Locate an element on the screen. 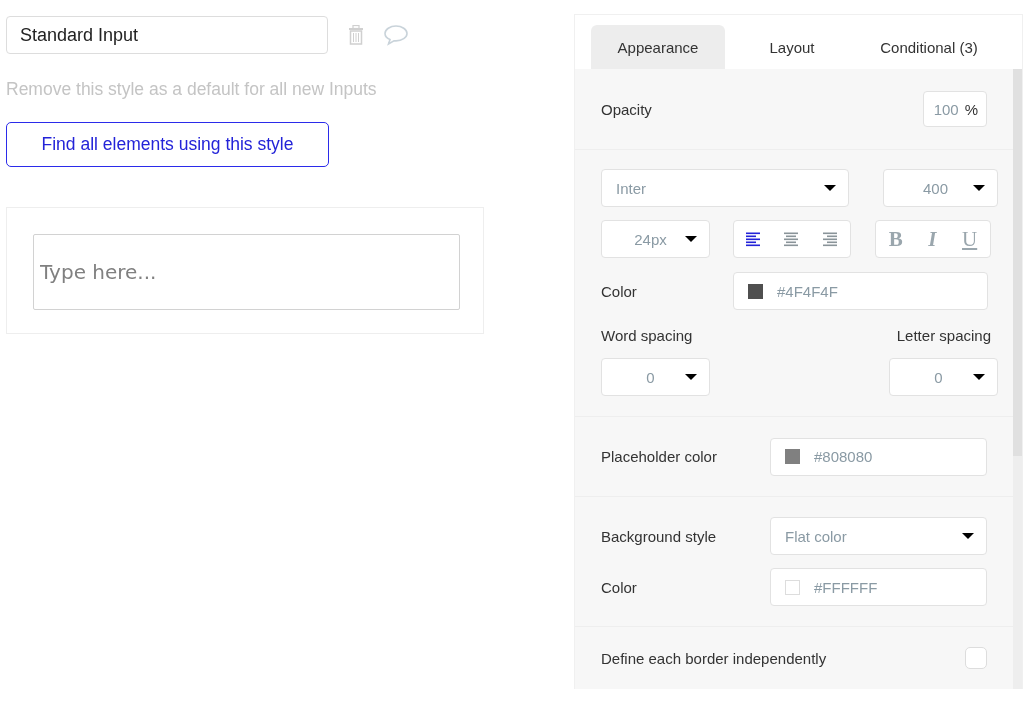 This screenshot has height=702, width=1024. tab: Appearance is located at coordinates (658, 47).